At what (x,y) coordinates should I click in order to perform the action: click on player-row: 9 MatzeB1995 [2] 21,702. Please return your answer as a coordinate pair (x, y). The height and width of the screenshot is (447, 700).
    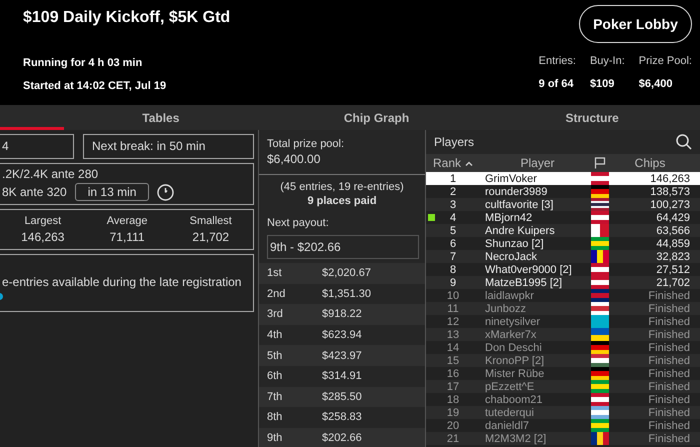
    Looking at the image, I should click on (563, 282).